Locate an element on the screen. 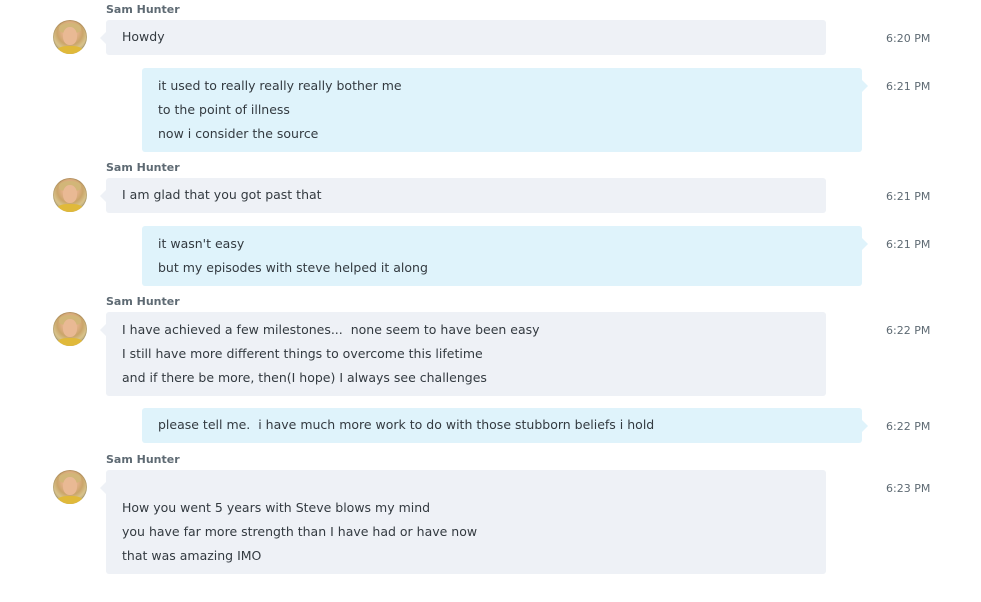  message-line: I am glad that you got past that is located at coordinates (222, 194).